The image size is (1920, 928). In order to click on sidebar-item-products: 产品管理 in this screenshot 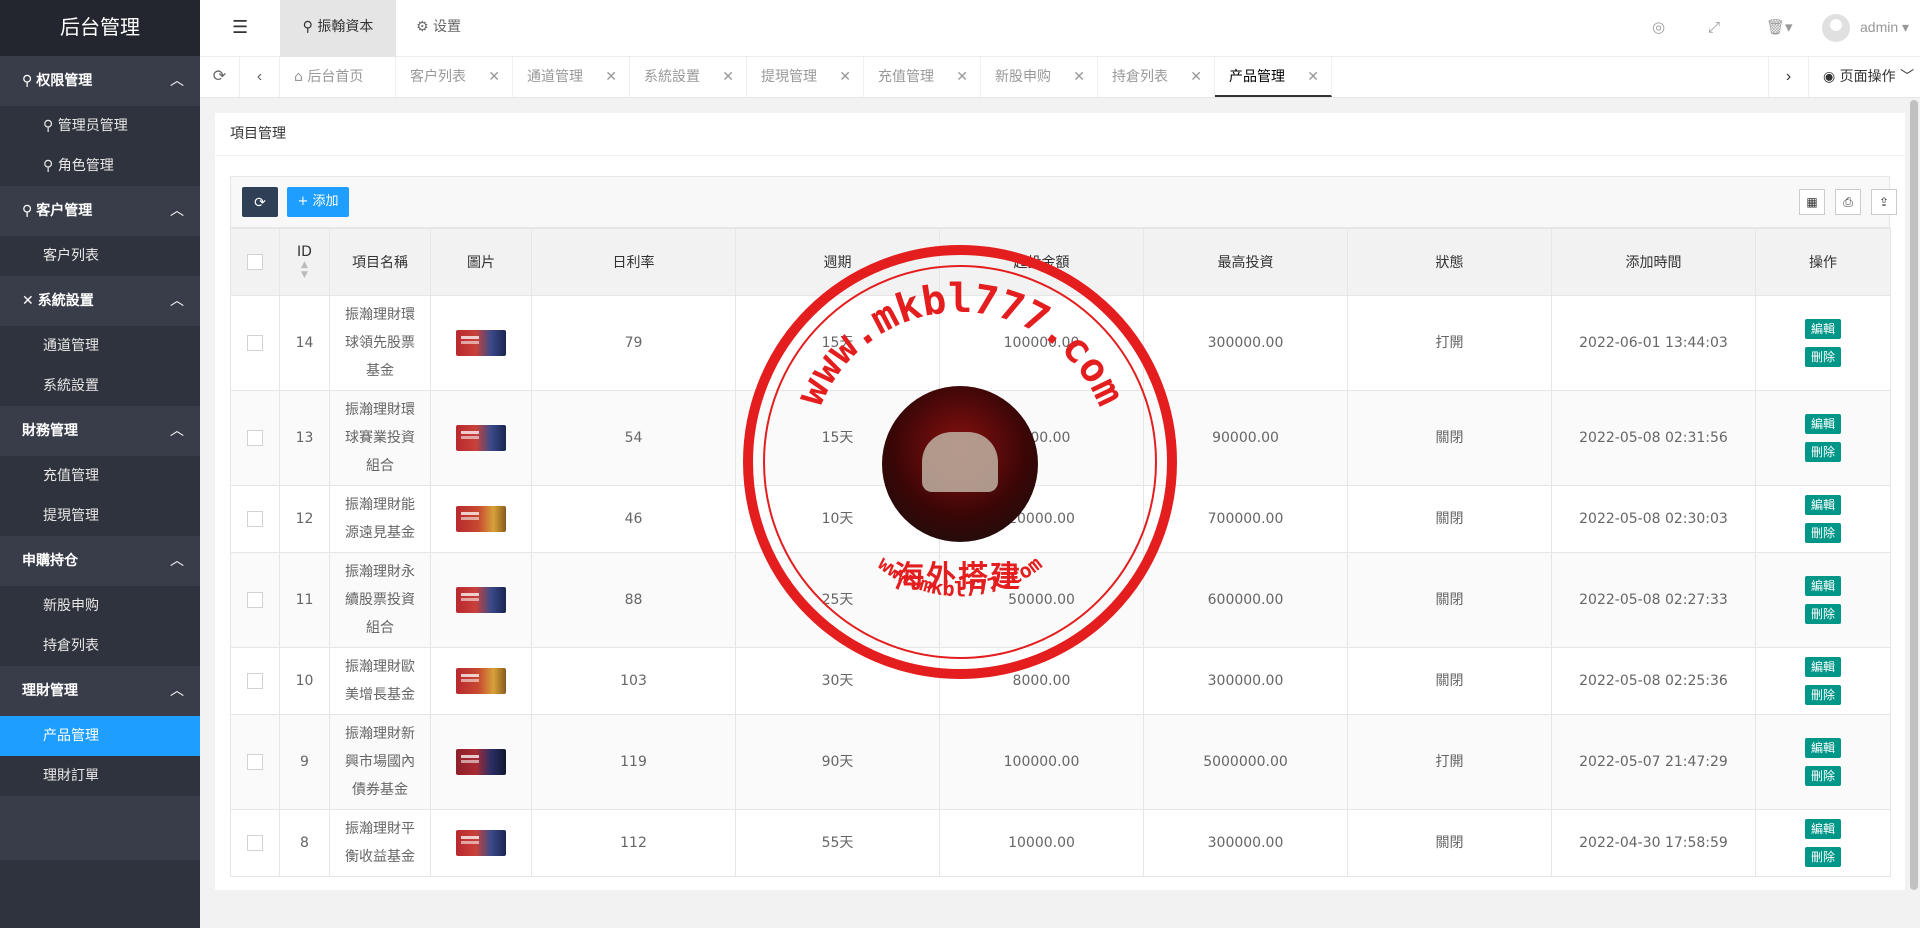, I will do `click(100, 736)`.